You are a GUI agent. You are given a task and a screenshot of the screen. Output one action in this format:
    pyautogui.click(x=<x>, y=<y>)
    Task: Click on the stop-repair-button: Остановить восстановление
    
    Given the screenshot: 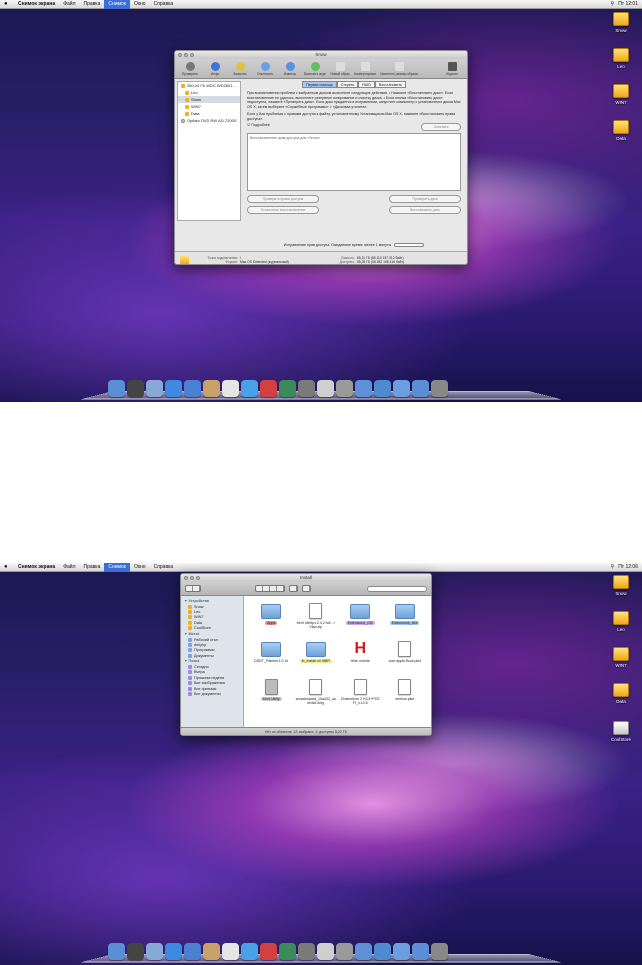 What is the action you would take?
    pyautogui.click(x=283, y=210)
    